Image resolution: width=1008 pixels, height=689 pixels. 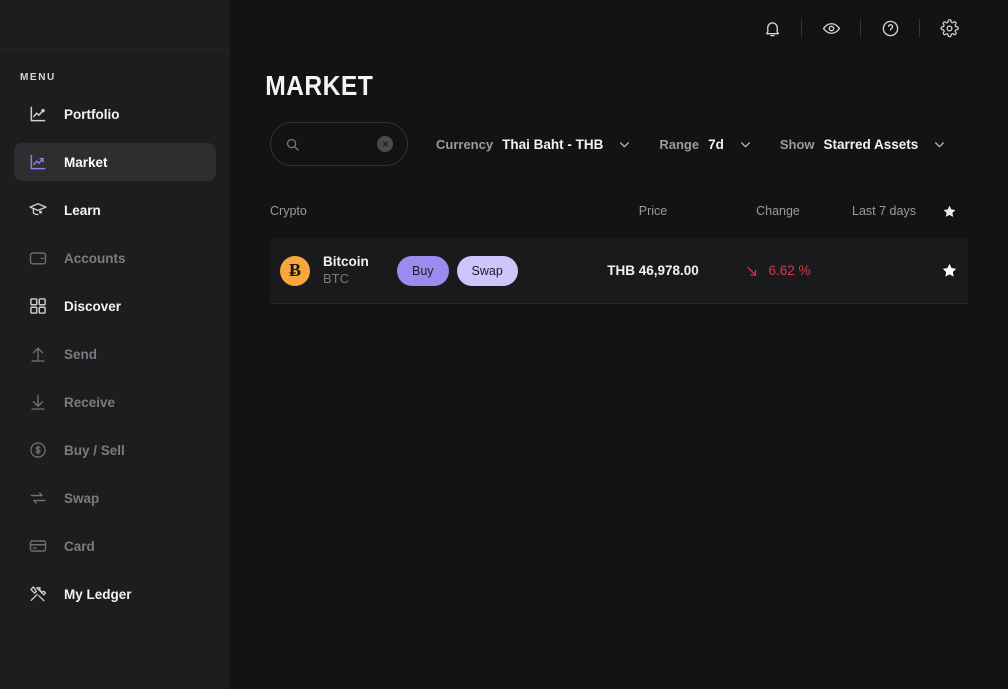 I want to click on currency-dropdown-value: Thai Baht - THB, so click(x=553, y=144).